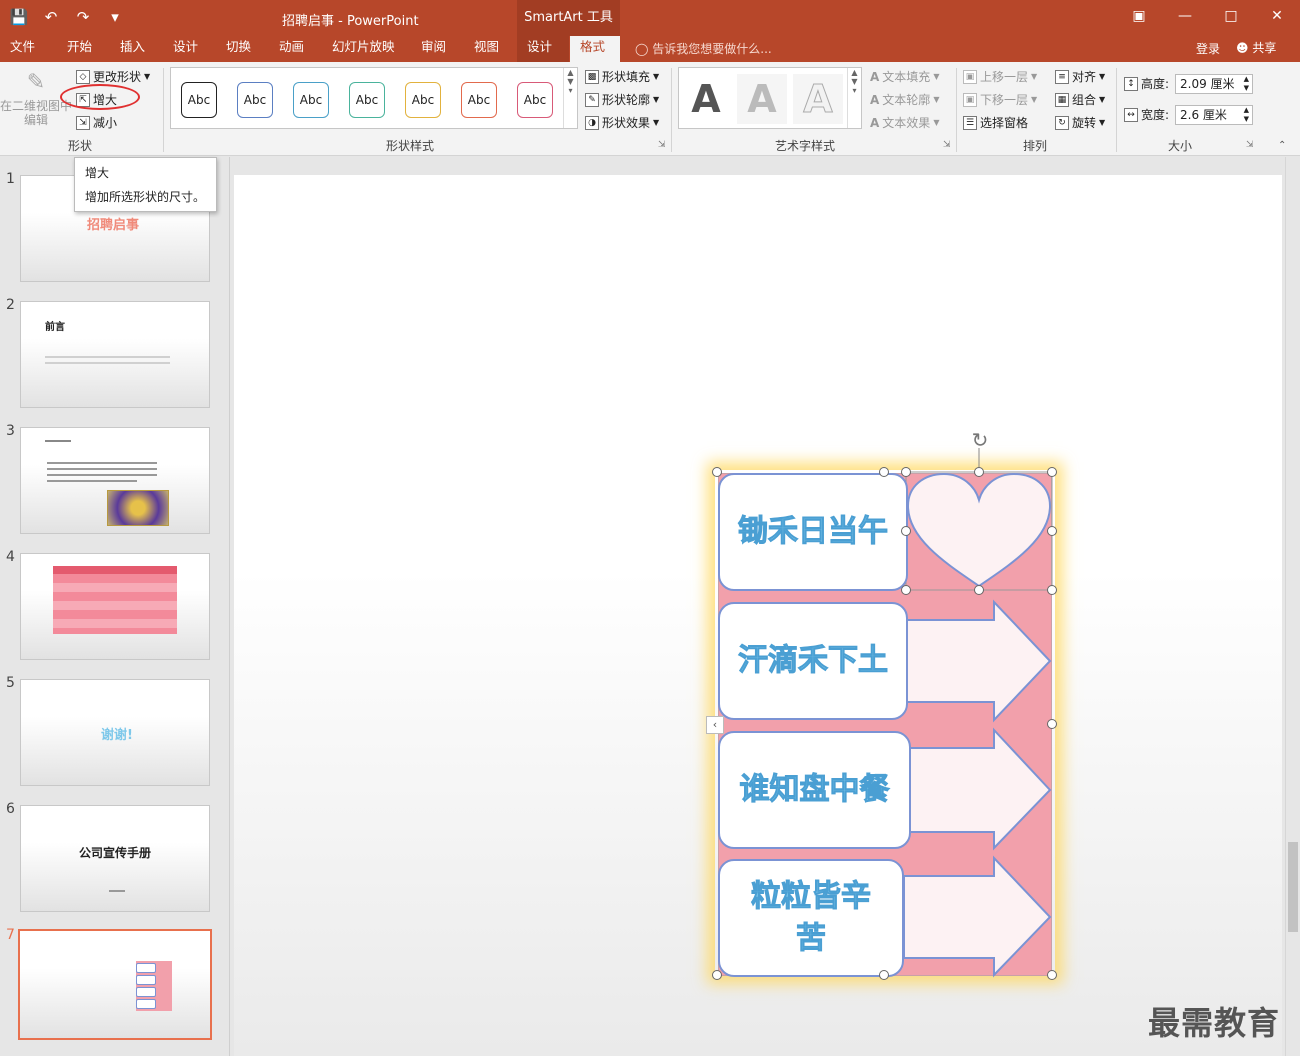 This screenshot has height=1056, width=1300. I want to click on smartart-text-box-1: 锄禾日当午, so click(813, 532).